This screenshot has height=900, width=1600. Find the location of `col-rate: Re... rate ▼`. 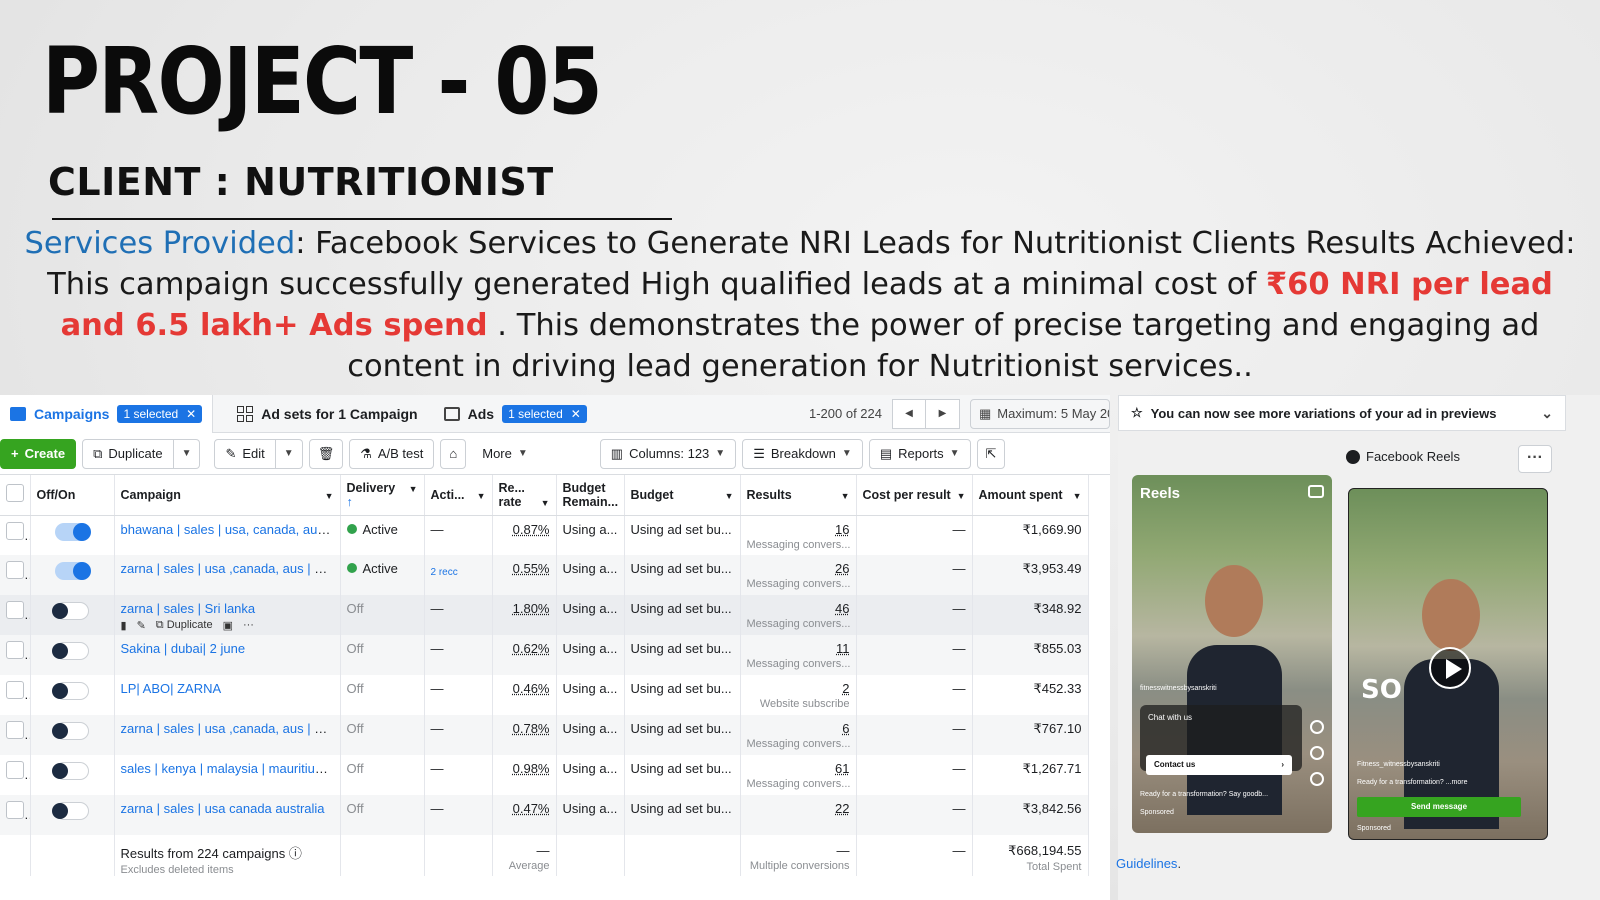

col-rate: Re... rate ▼ is located at coordinates (524, 495).